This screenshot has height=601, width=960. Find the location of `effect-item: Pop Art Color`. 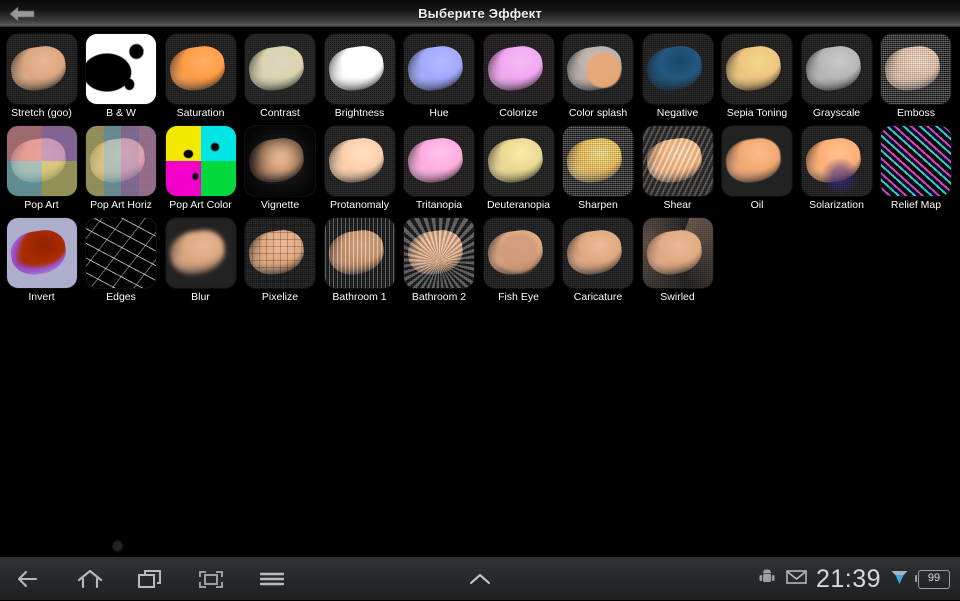

effect-item: Pop Art Color is located at coordinates (200, 169).